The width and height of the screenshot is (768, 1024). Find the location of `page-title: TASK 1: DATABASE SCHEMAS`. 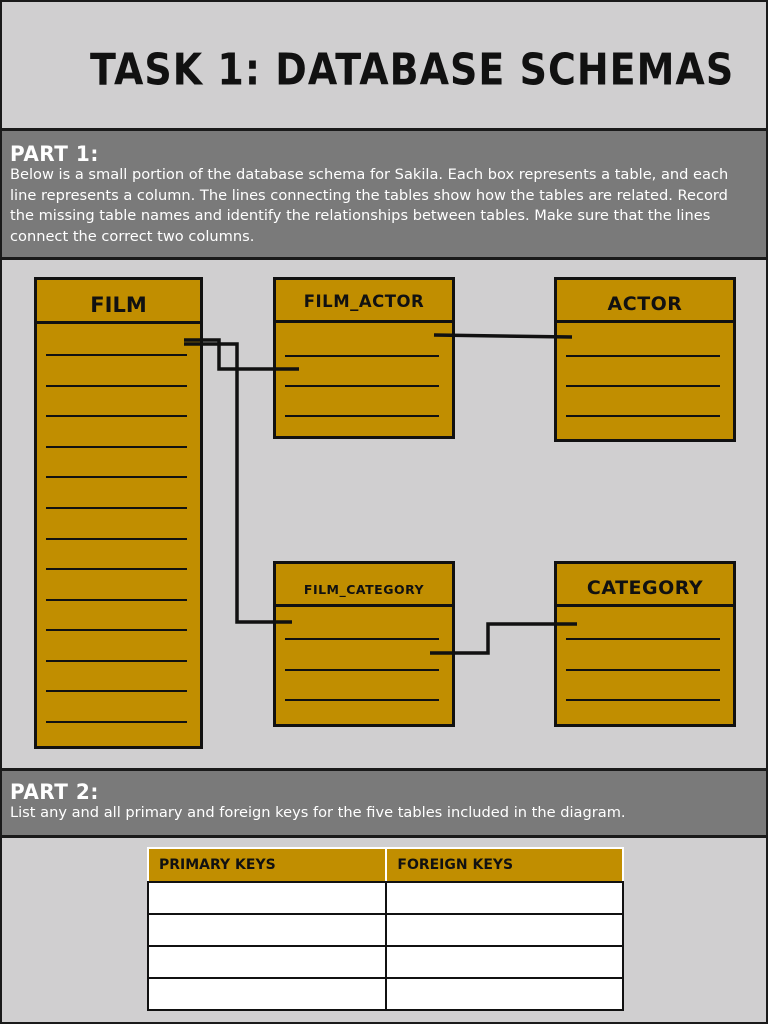

page-title: TASK 1: DATABASE SCHEMAS is located at coordinates (412, 69).